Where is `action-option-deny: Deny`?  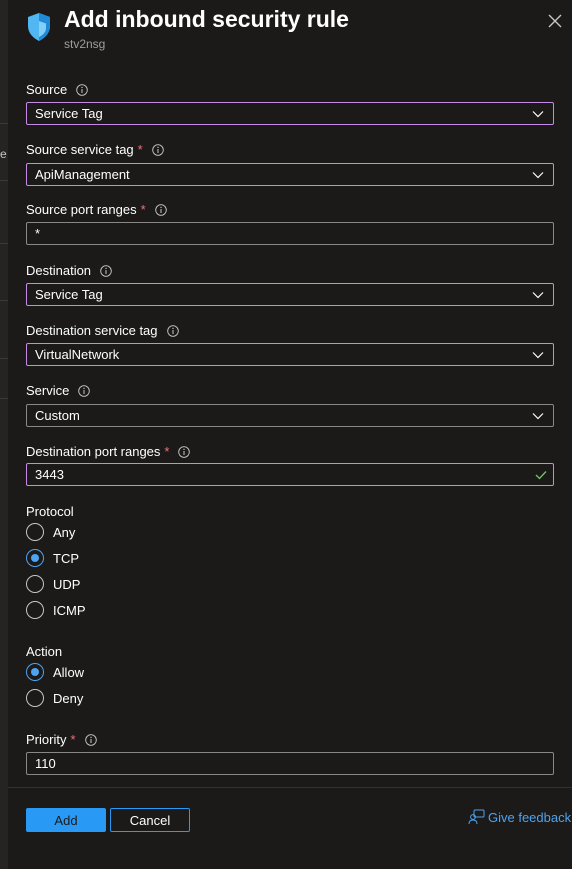 action-option-deny: Deny is located at coordinates (54, 698).